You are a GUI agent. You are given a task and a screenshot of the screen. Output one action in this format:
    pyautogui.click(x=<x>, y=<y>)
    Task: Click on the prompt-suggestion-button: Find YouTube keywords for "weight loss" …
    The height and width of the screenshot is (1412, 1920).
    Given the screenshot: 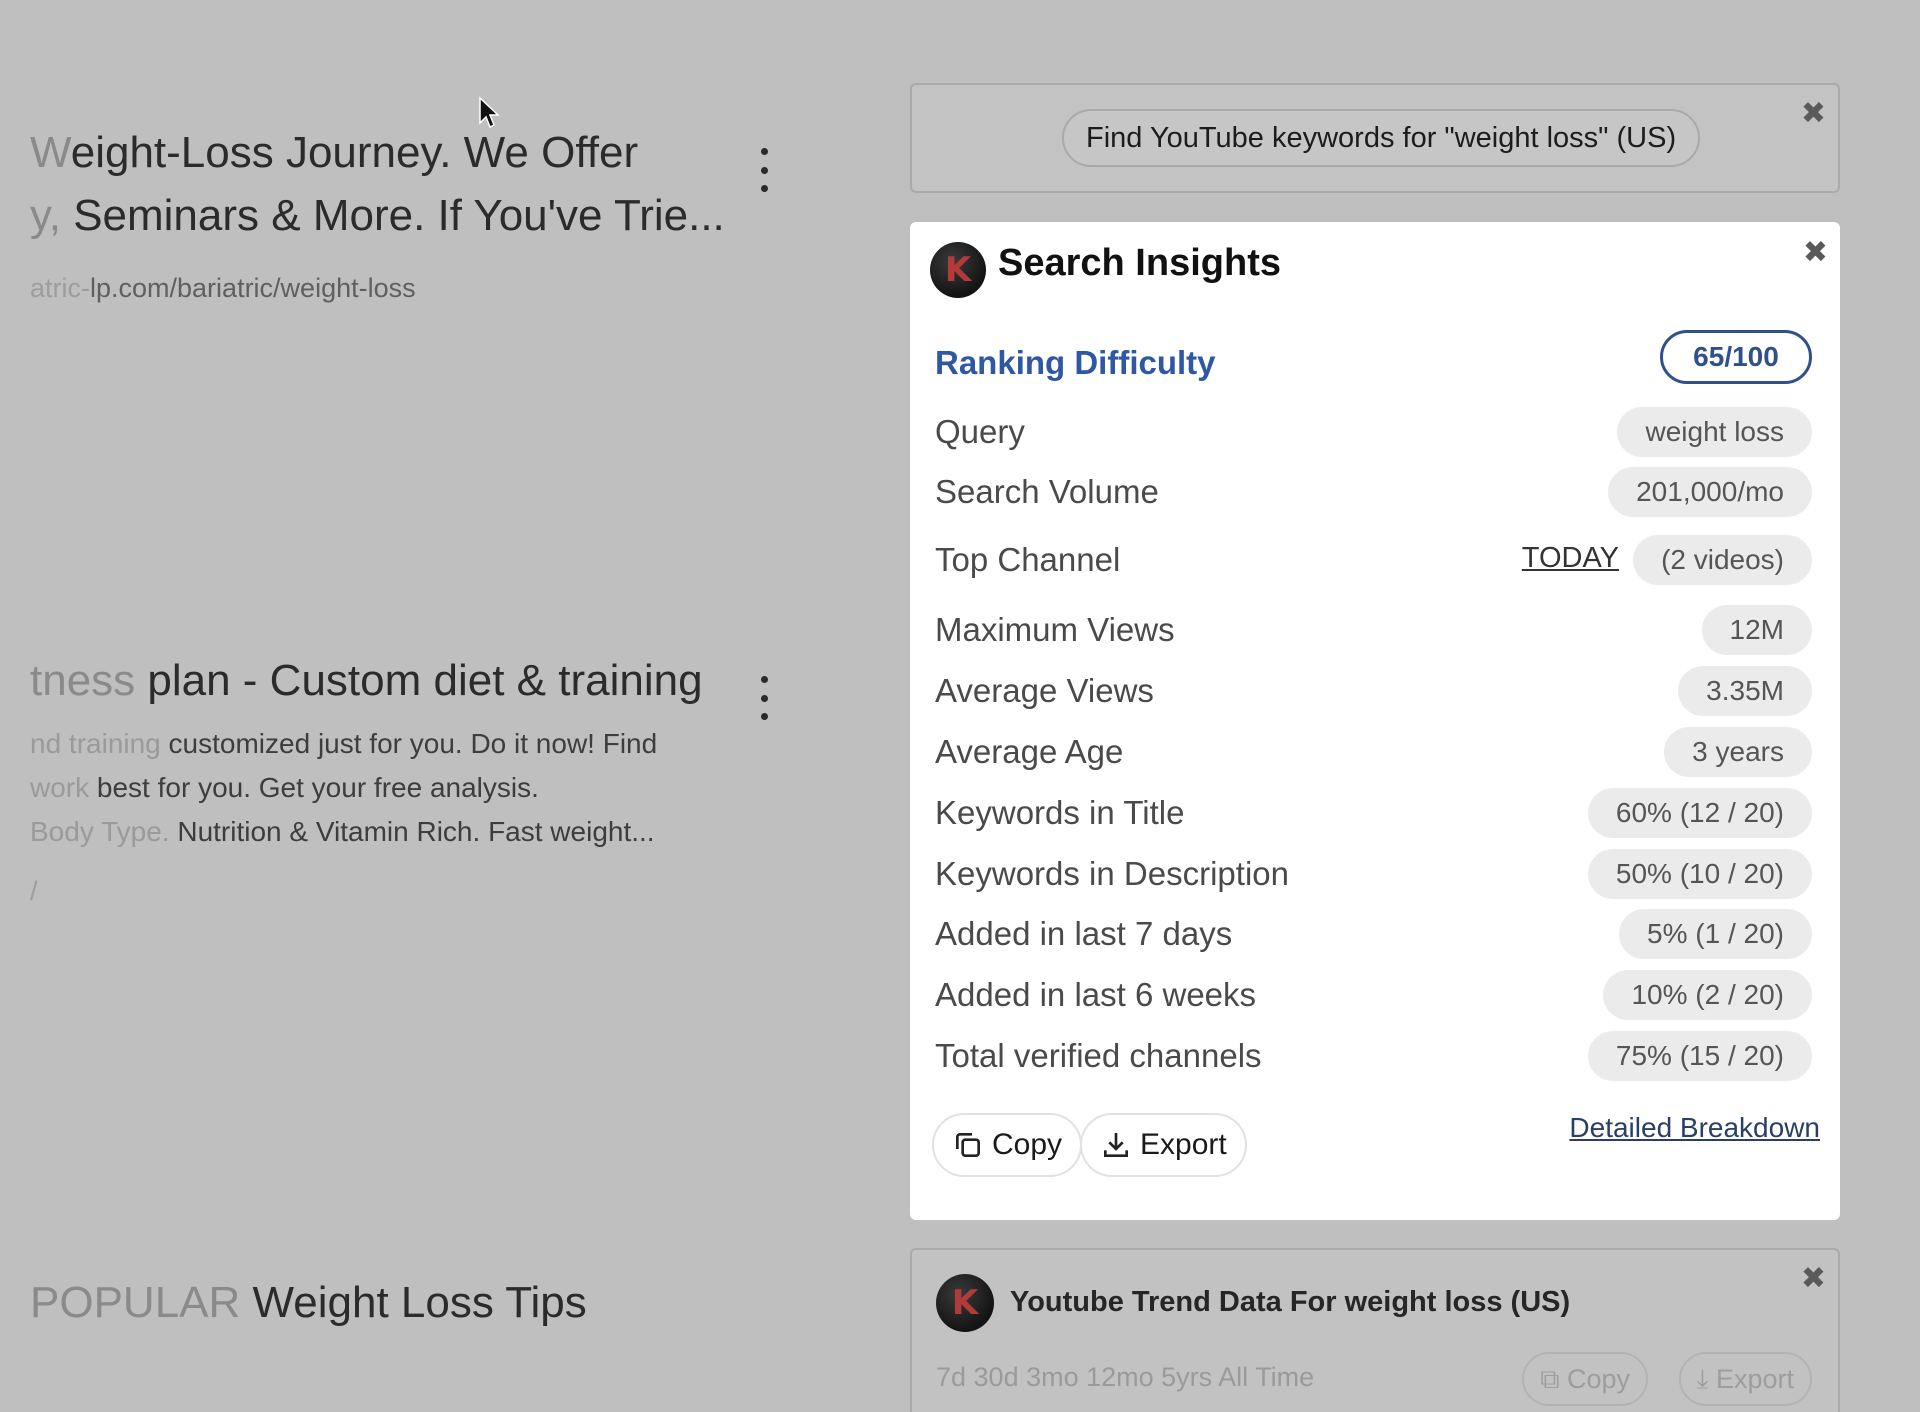 What is the action you would take?
    pyautogui.click(x=1381, y=138)
    